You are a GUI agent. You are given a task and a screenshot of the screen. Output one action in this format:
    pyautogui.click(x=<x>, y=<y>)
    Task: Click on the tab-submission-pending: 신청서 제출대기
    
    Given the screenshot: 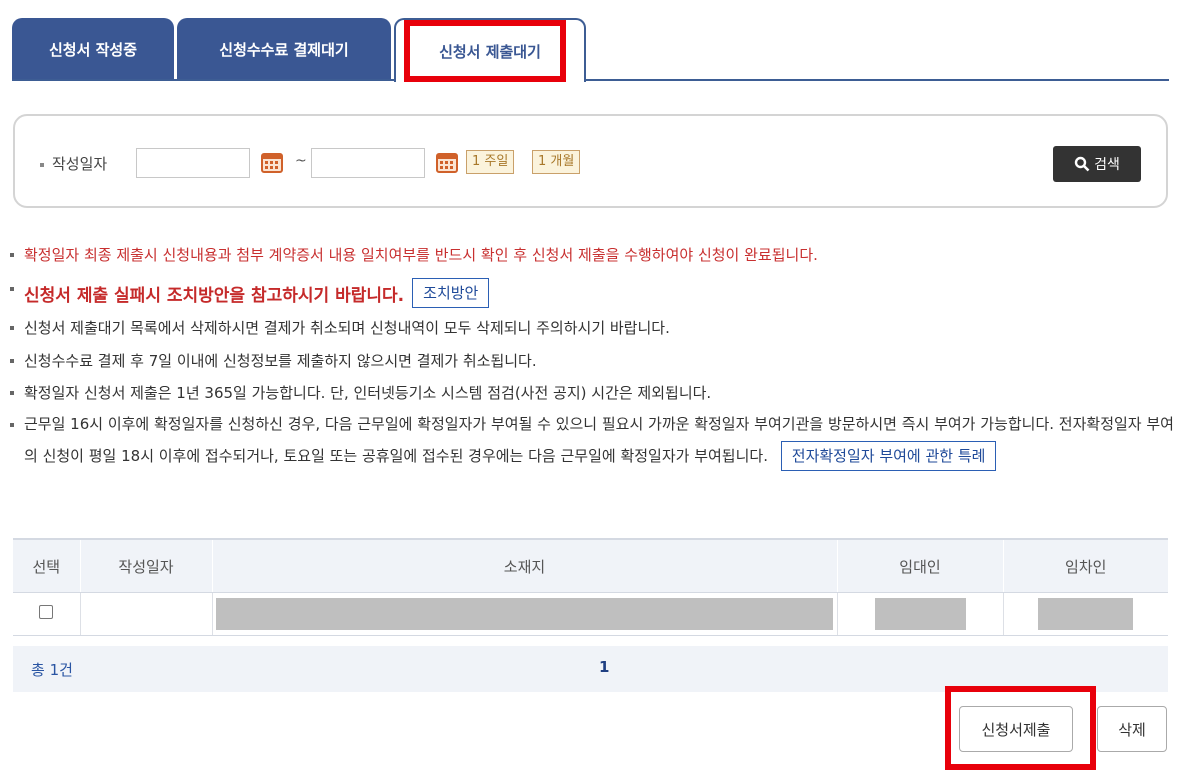 What is the action you would take?
    pyautogui.click(x=490, y=50)
    